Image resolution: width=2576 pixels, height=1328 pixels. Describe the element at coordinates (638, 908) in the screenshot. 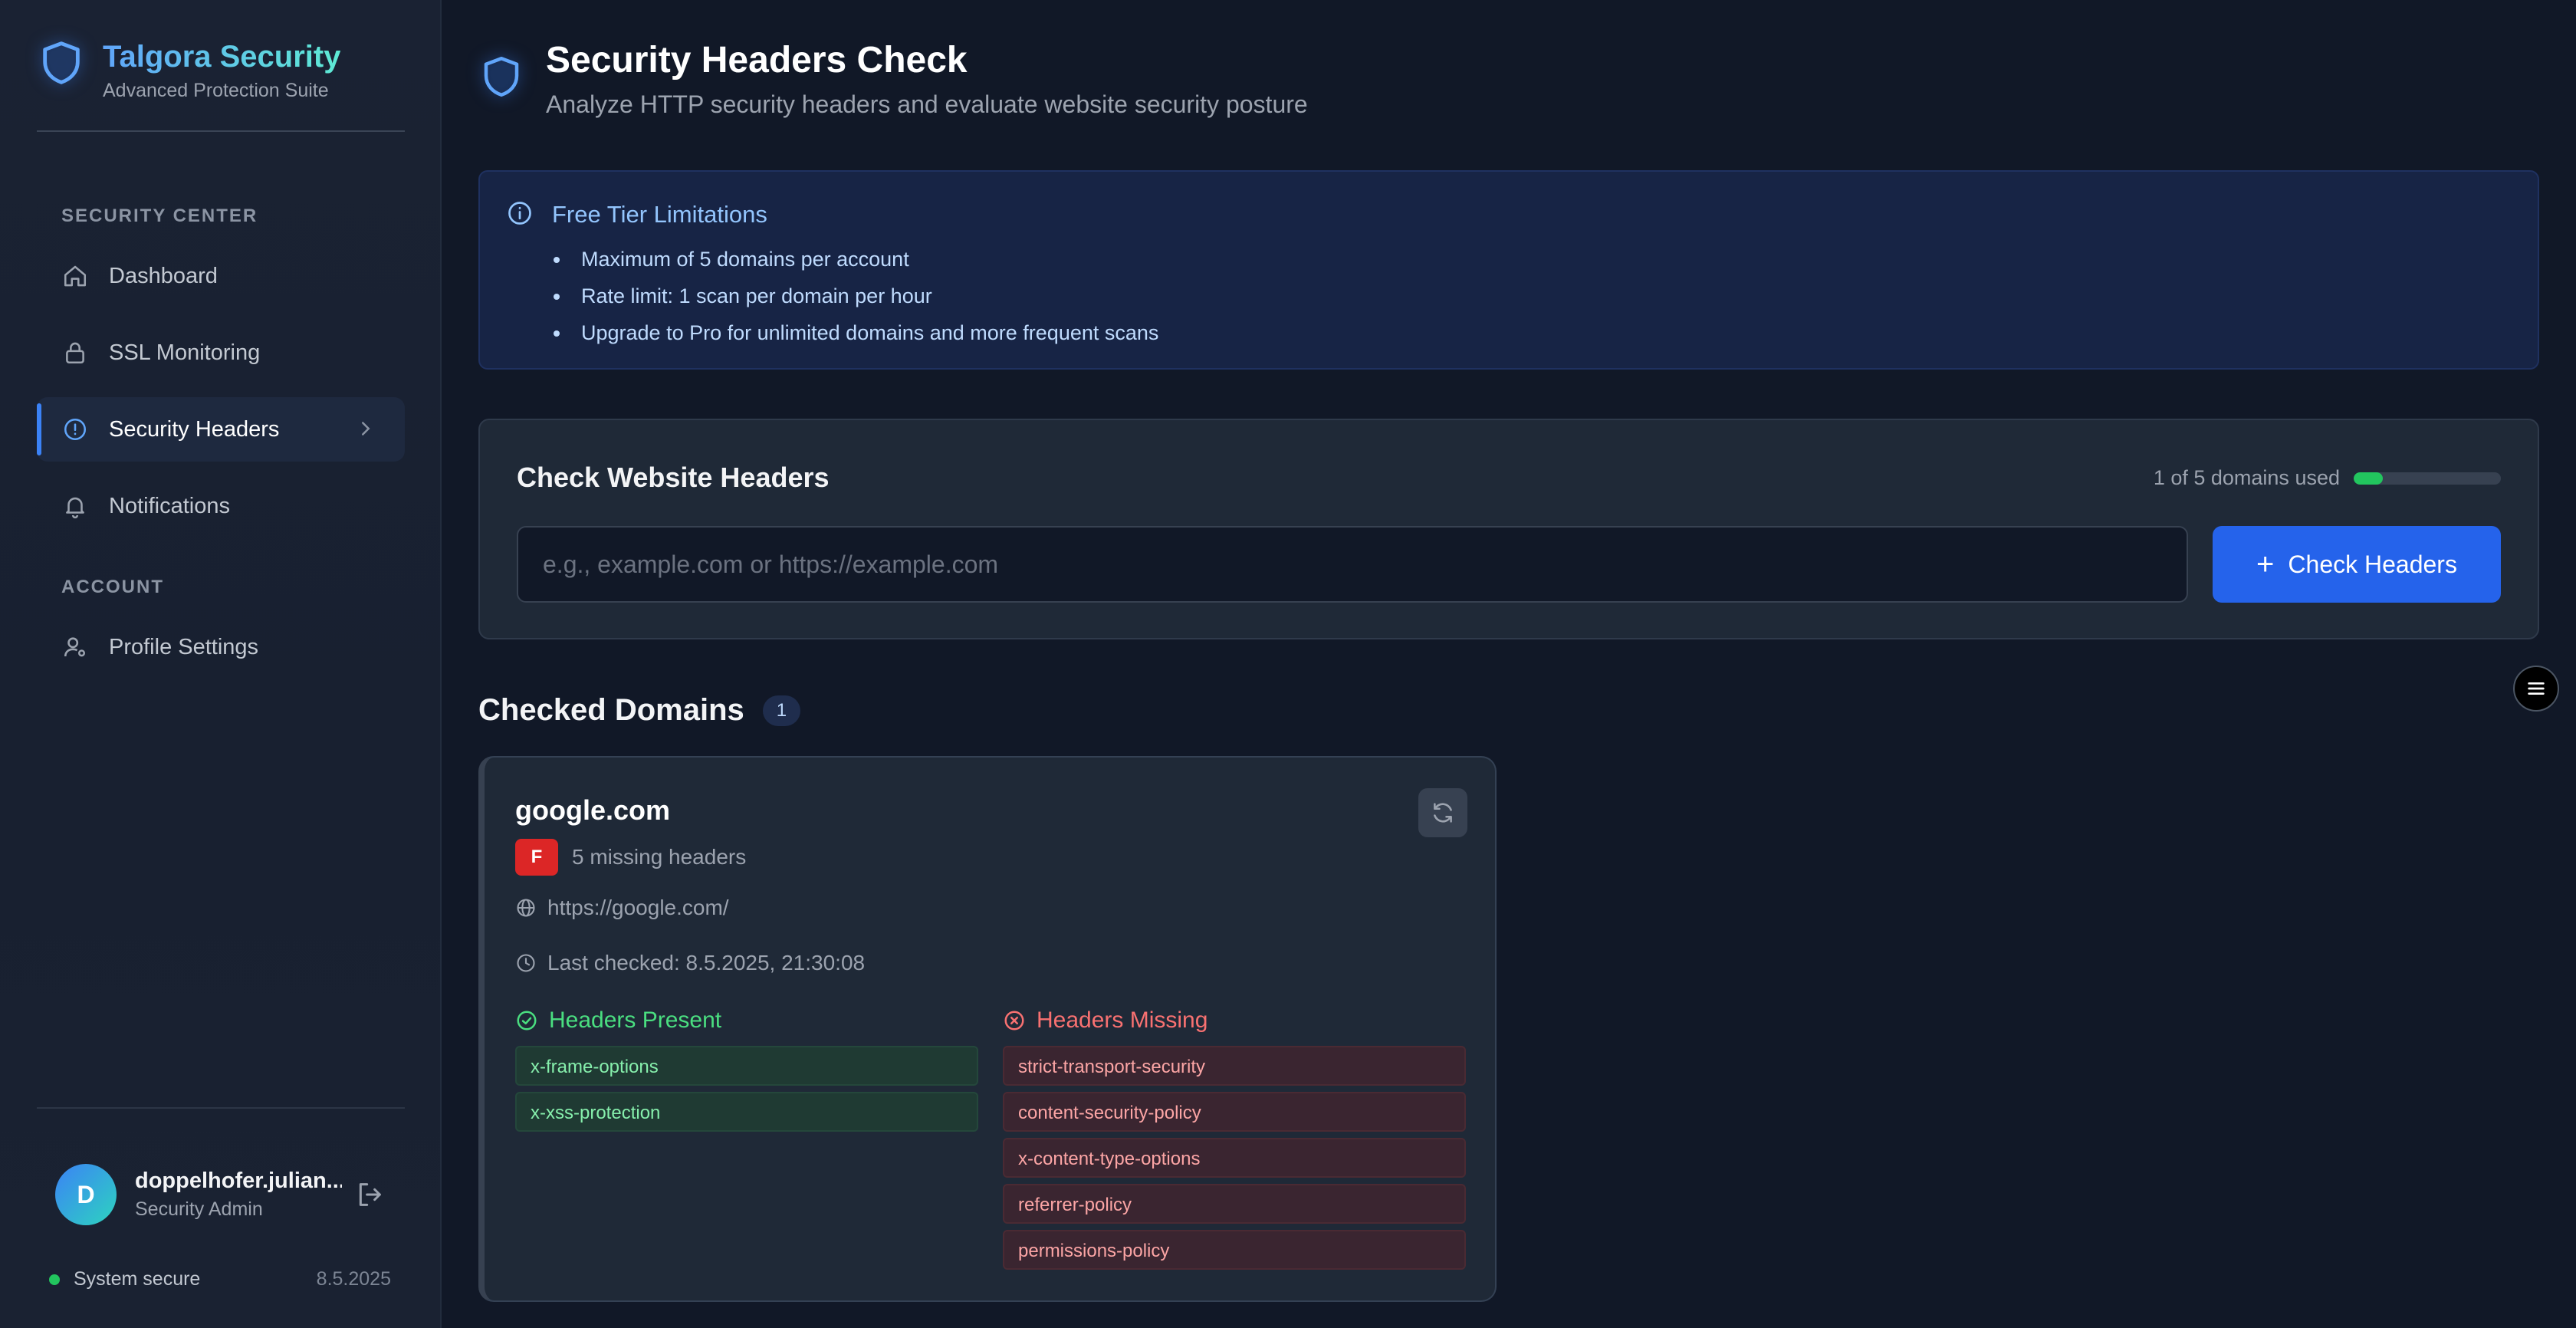

I see `domain-url: https://google.com/` at that location.